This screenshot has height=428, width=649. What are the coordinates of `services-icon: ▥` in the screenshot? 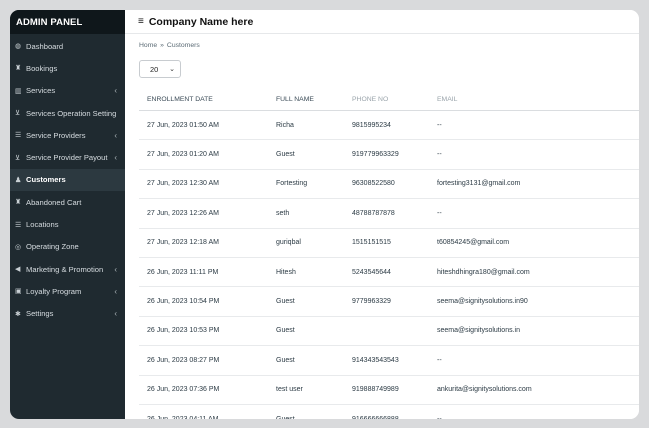 It's located at (18, 91).